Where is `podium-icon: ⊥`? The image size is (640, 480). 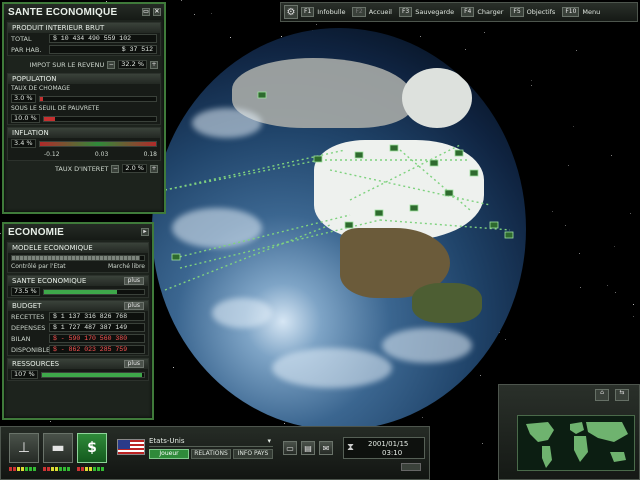 podium-icon: ⊥ is located at coordinates (24, 448).